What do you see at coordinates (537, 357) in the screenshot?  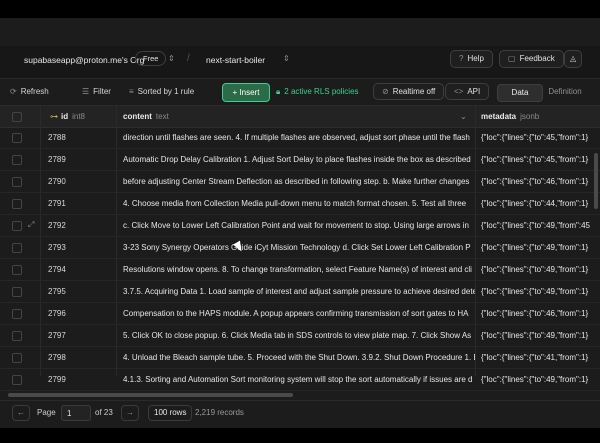 I see `cell-metadata: {"loc":{"lines":{"to":41,"from":1}` at bounding box center [537, 357].